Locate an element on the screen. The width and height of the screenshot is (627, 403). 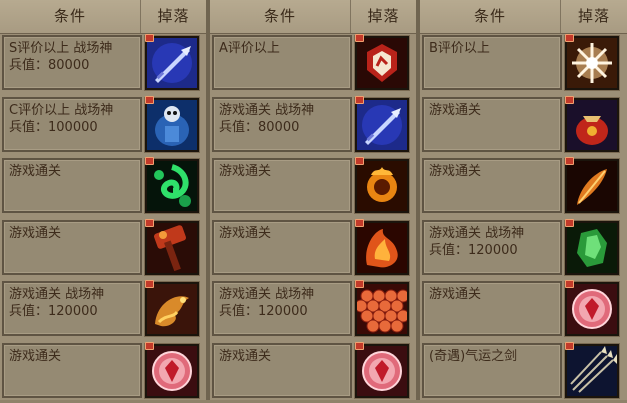
blue-sword-icon is located at coordinates (382, 124).